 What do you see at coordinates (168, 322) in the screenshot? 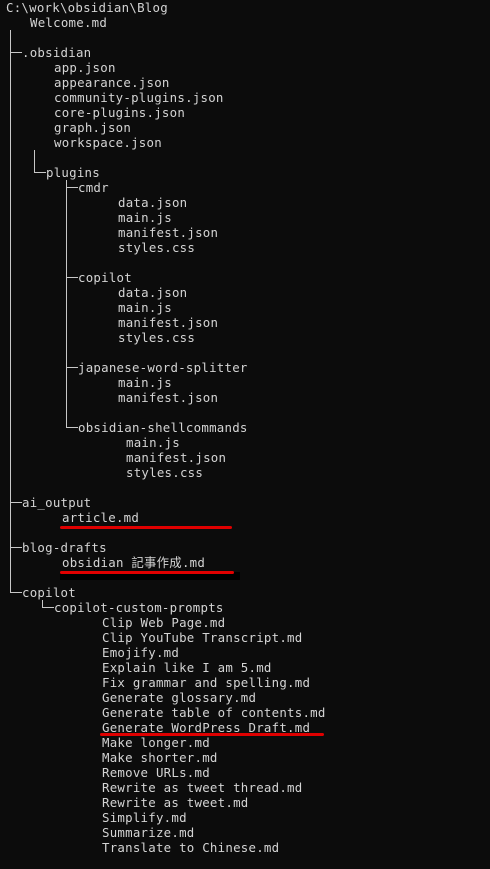
I see `file-copilot-manifest-json: manifest.json` at bounding box center [168, 322].